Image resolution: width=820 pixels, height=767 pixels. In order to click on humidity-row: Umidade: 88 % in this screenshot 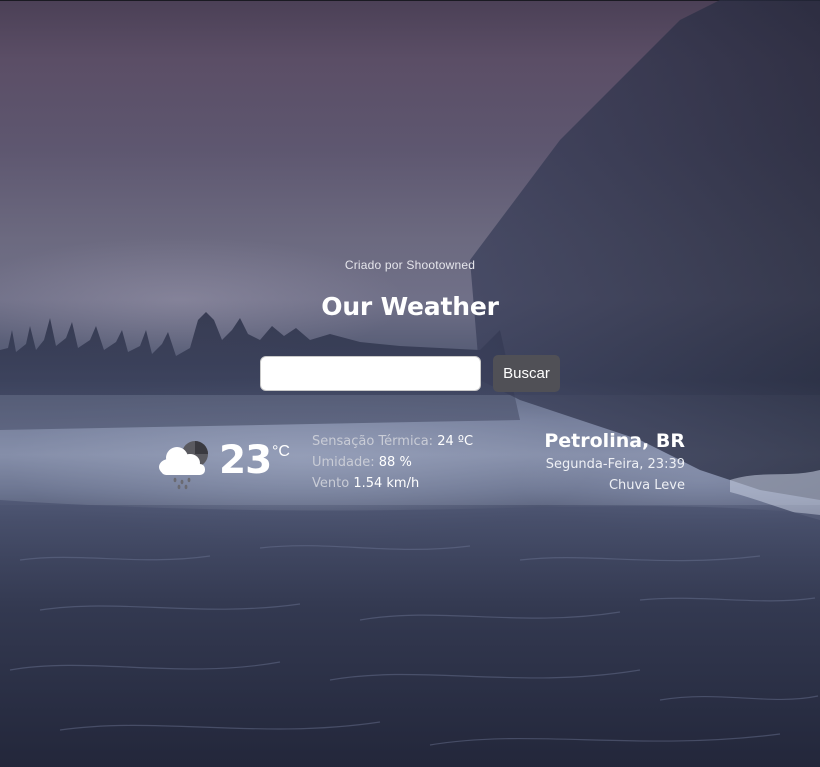, I will do `click(392, 462)`.